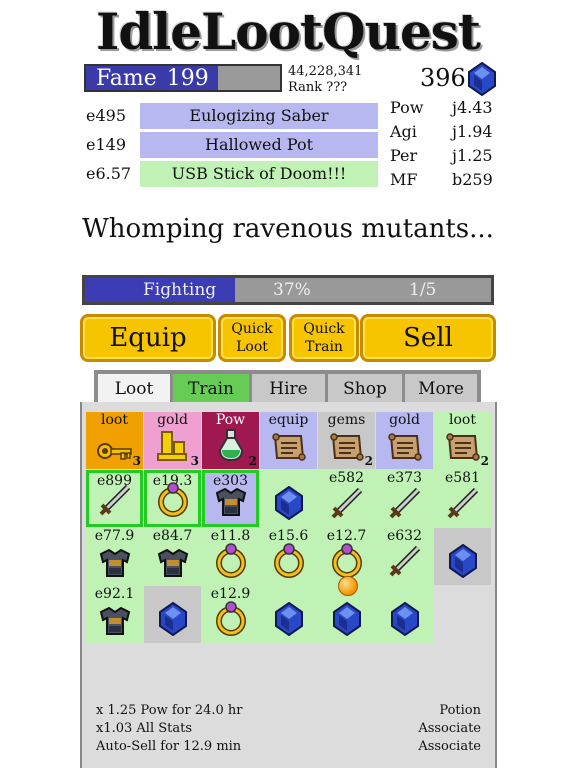 The image size is (576, 768). I want to click on inventory-slot: gold, so click(404, 440).